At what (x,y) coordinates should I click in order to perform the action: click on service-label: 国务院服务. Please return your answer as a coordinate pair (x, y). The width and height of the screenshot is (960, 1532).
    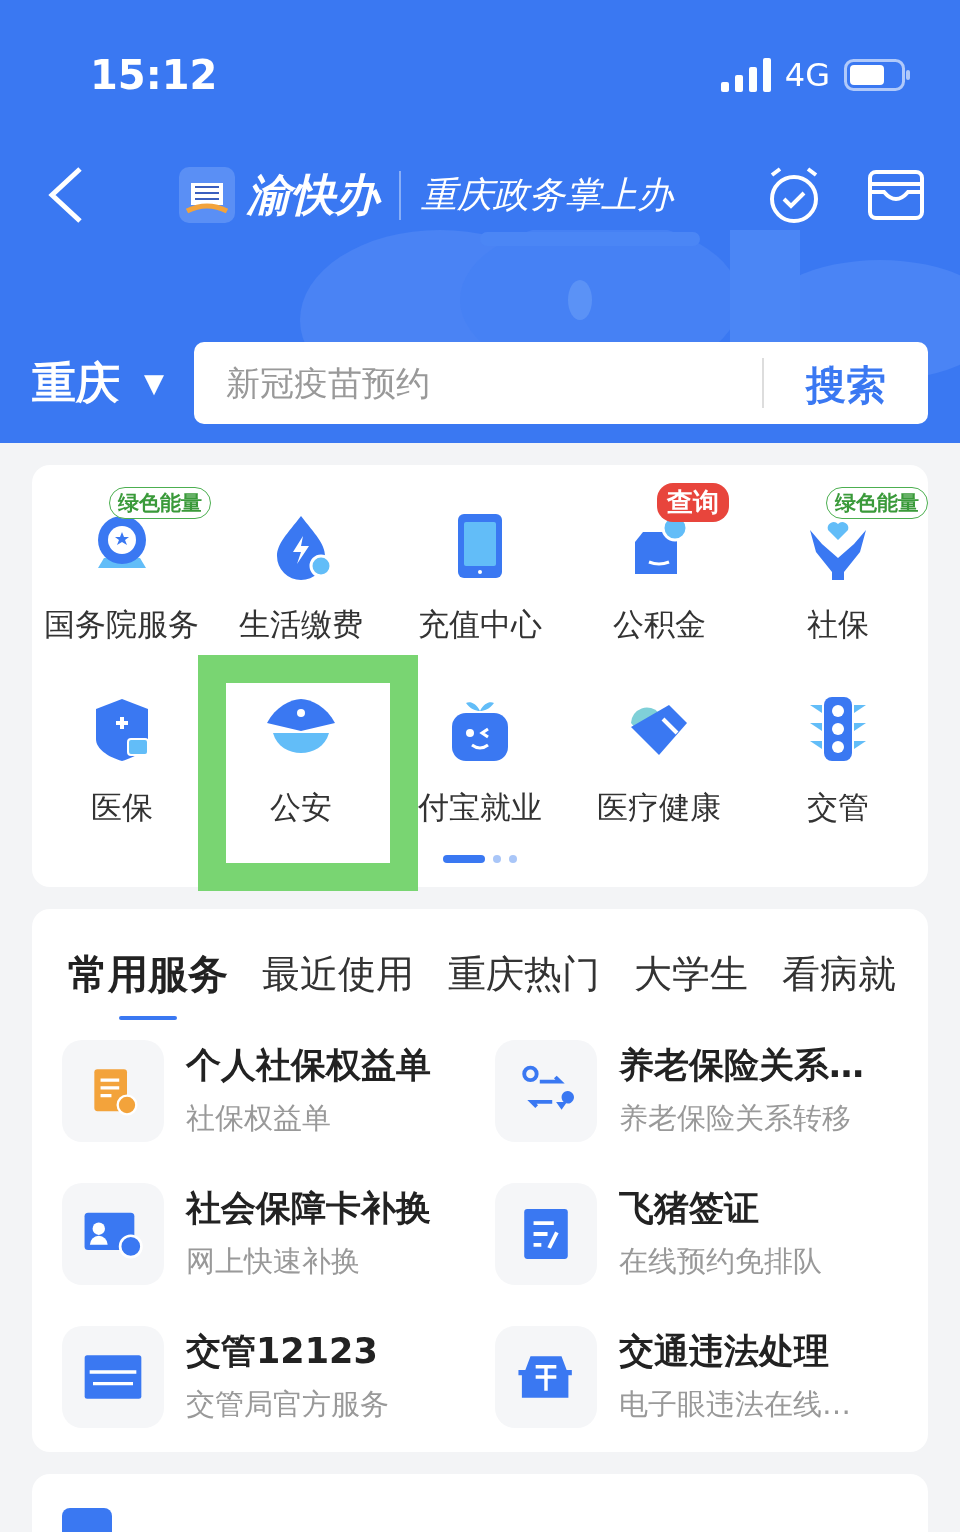
    Looking at the image, I should click on (122, 625).